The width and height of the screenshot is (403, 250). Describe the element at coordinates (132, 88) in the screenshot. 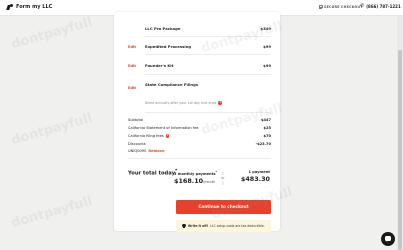

I see `edit-state-compliance-button: Edit` at that location.